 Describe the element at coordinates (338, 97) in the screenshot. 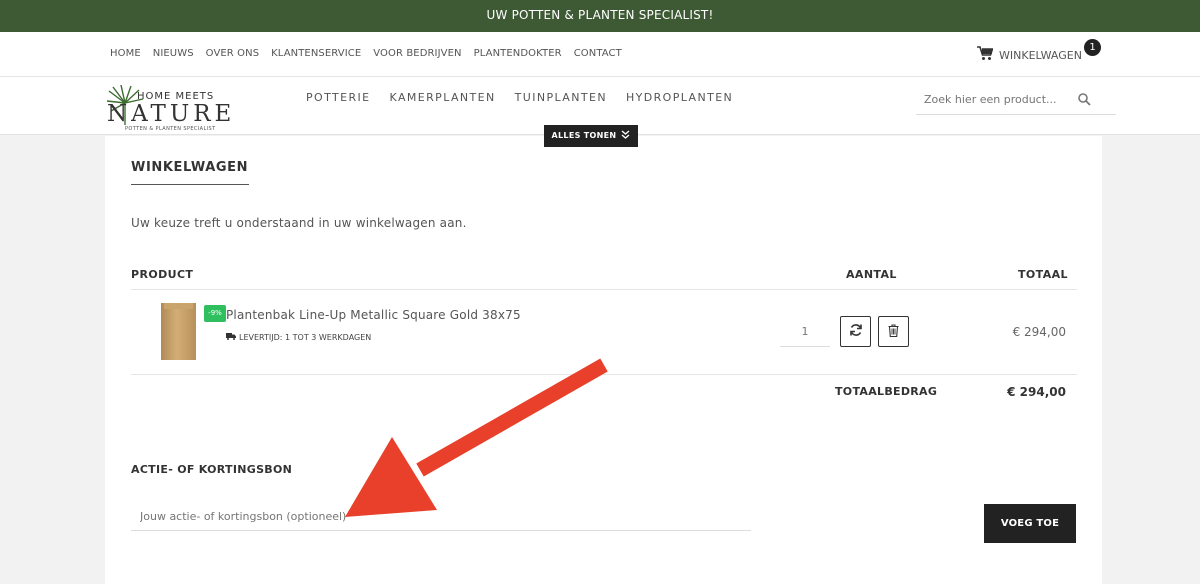

I see `category-pottery: POTTERIE` at that location.